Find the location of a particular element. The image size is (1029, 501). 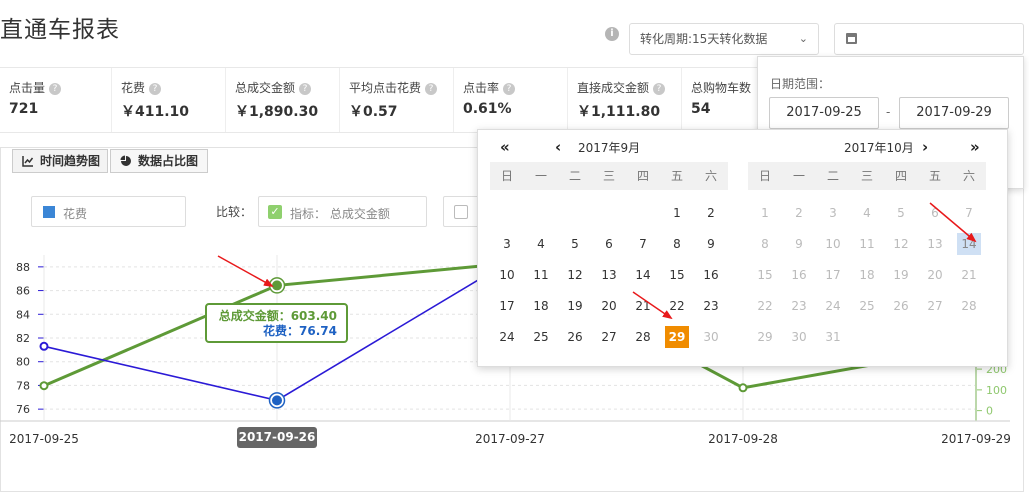

calendar-day: 28 is located at coordinates (643, 337).